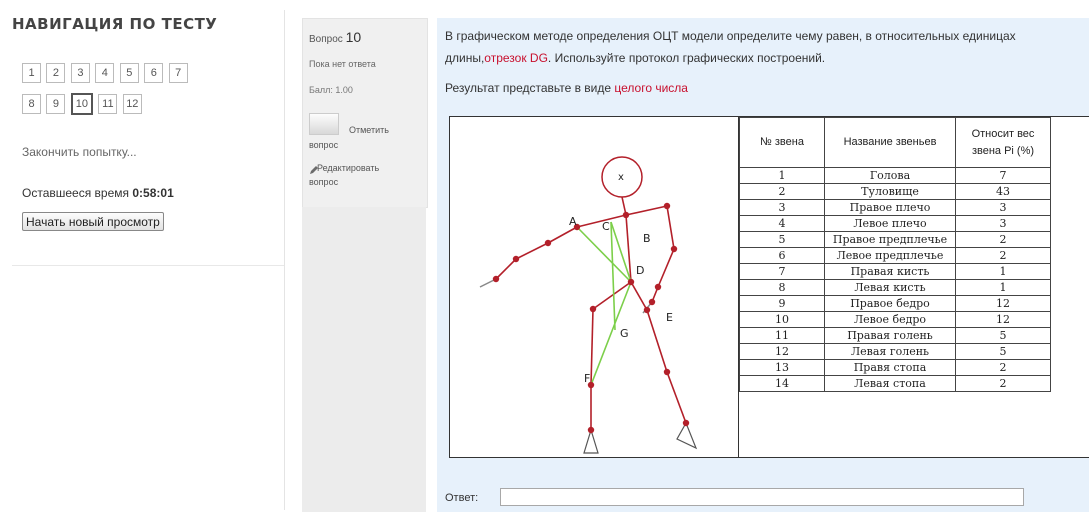 The image size is (1089, 512). Describe the element at coordinates (651, 88) in the screenshot. I see `result-highlight: целого числа` at that location.